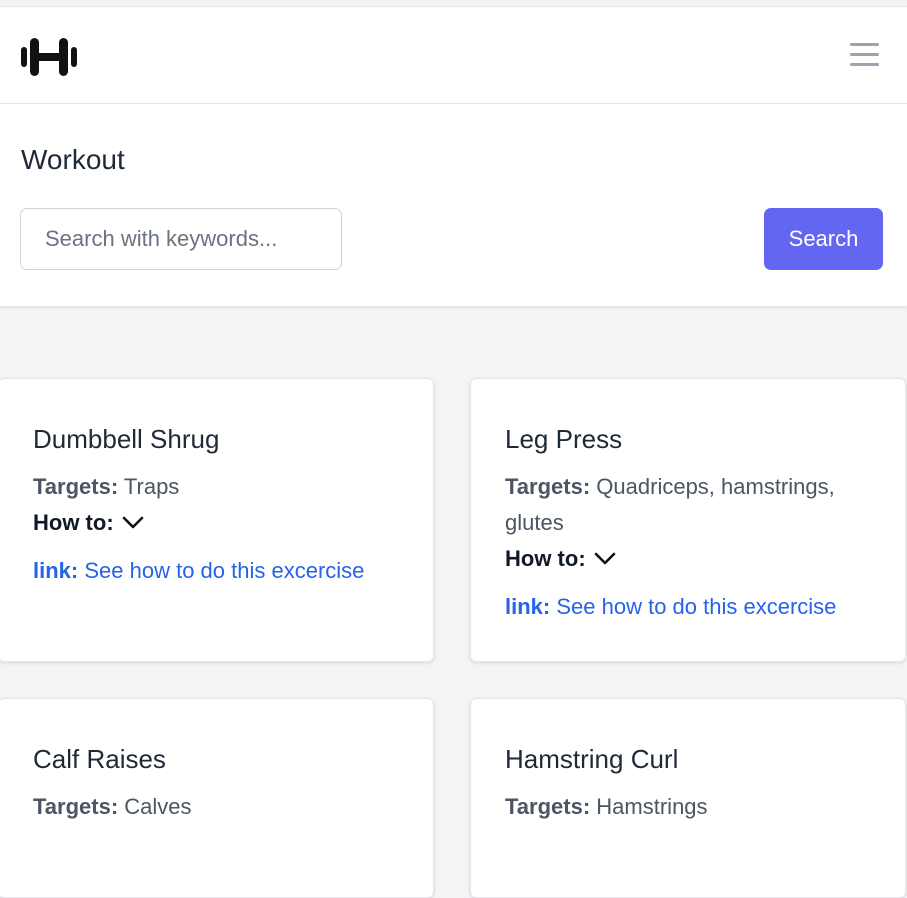 This screenshot has height=898, width=907. I want to click on exercise-title: Dumbbell Shrug, so click(126, 439).